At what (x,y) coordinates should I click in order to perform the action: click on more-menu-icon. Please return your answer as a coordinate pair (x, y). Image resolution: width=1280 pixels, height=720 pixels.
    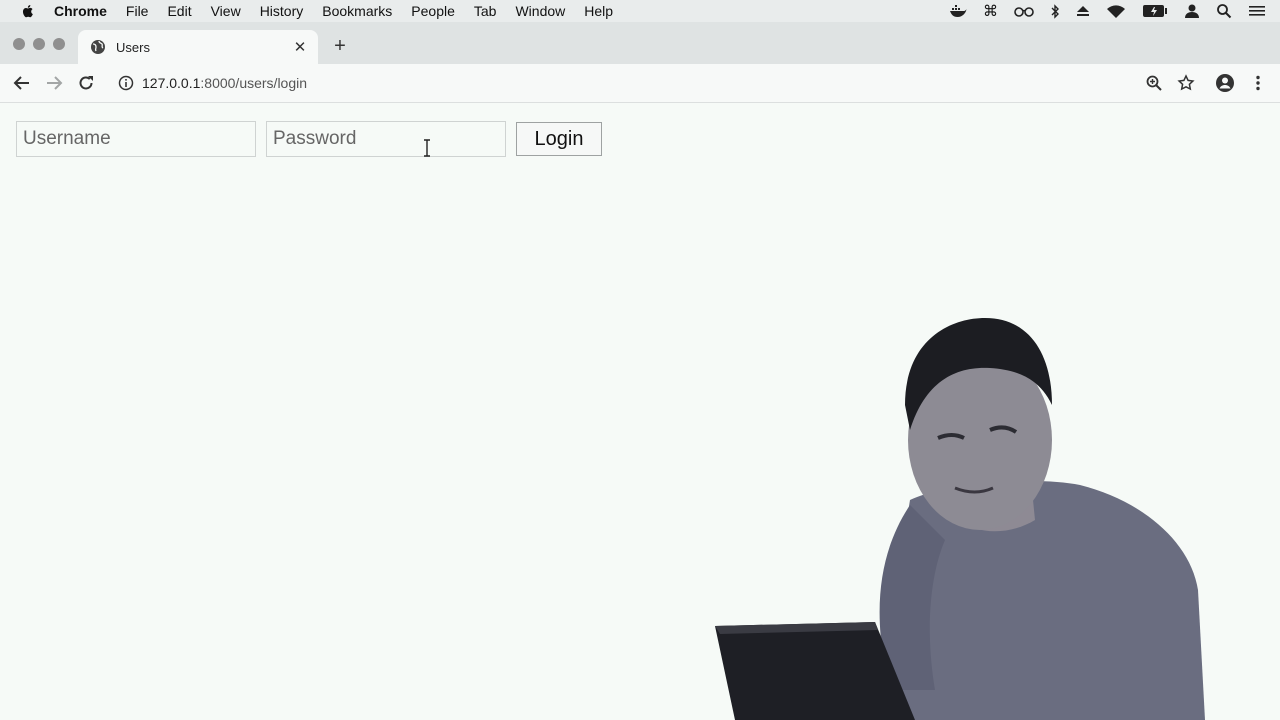
    Looking at the image, I should click on (1258, 83).